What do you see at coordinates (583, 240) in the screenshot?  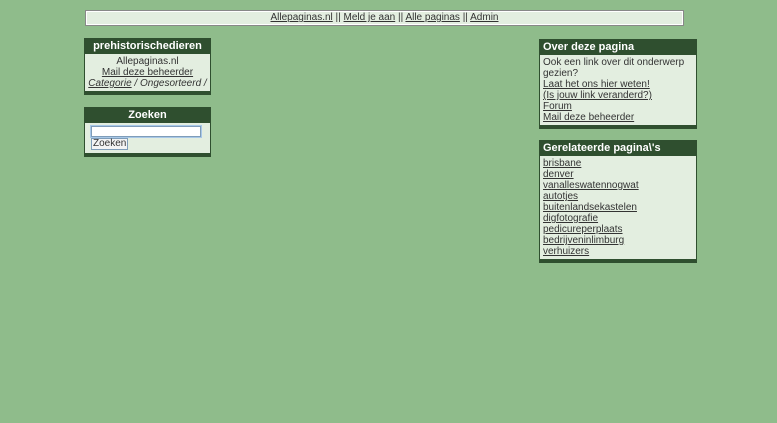 I see `related-link: bedrijveninlimburg` at bounding box center [583, 240].